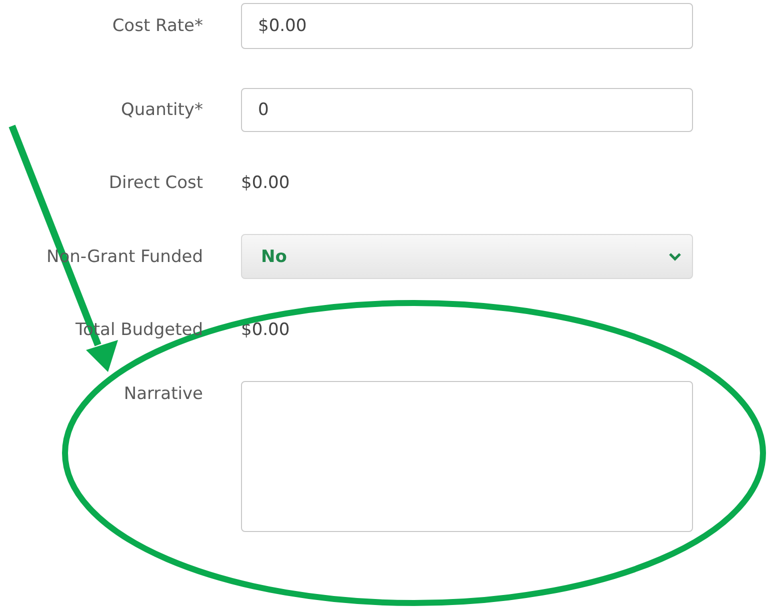  I want to click on field-label: Quantity*, so click(162, 110).